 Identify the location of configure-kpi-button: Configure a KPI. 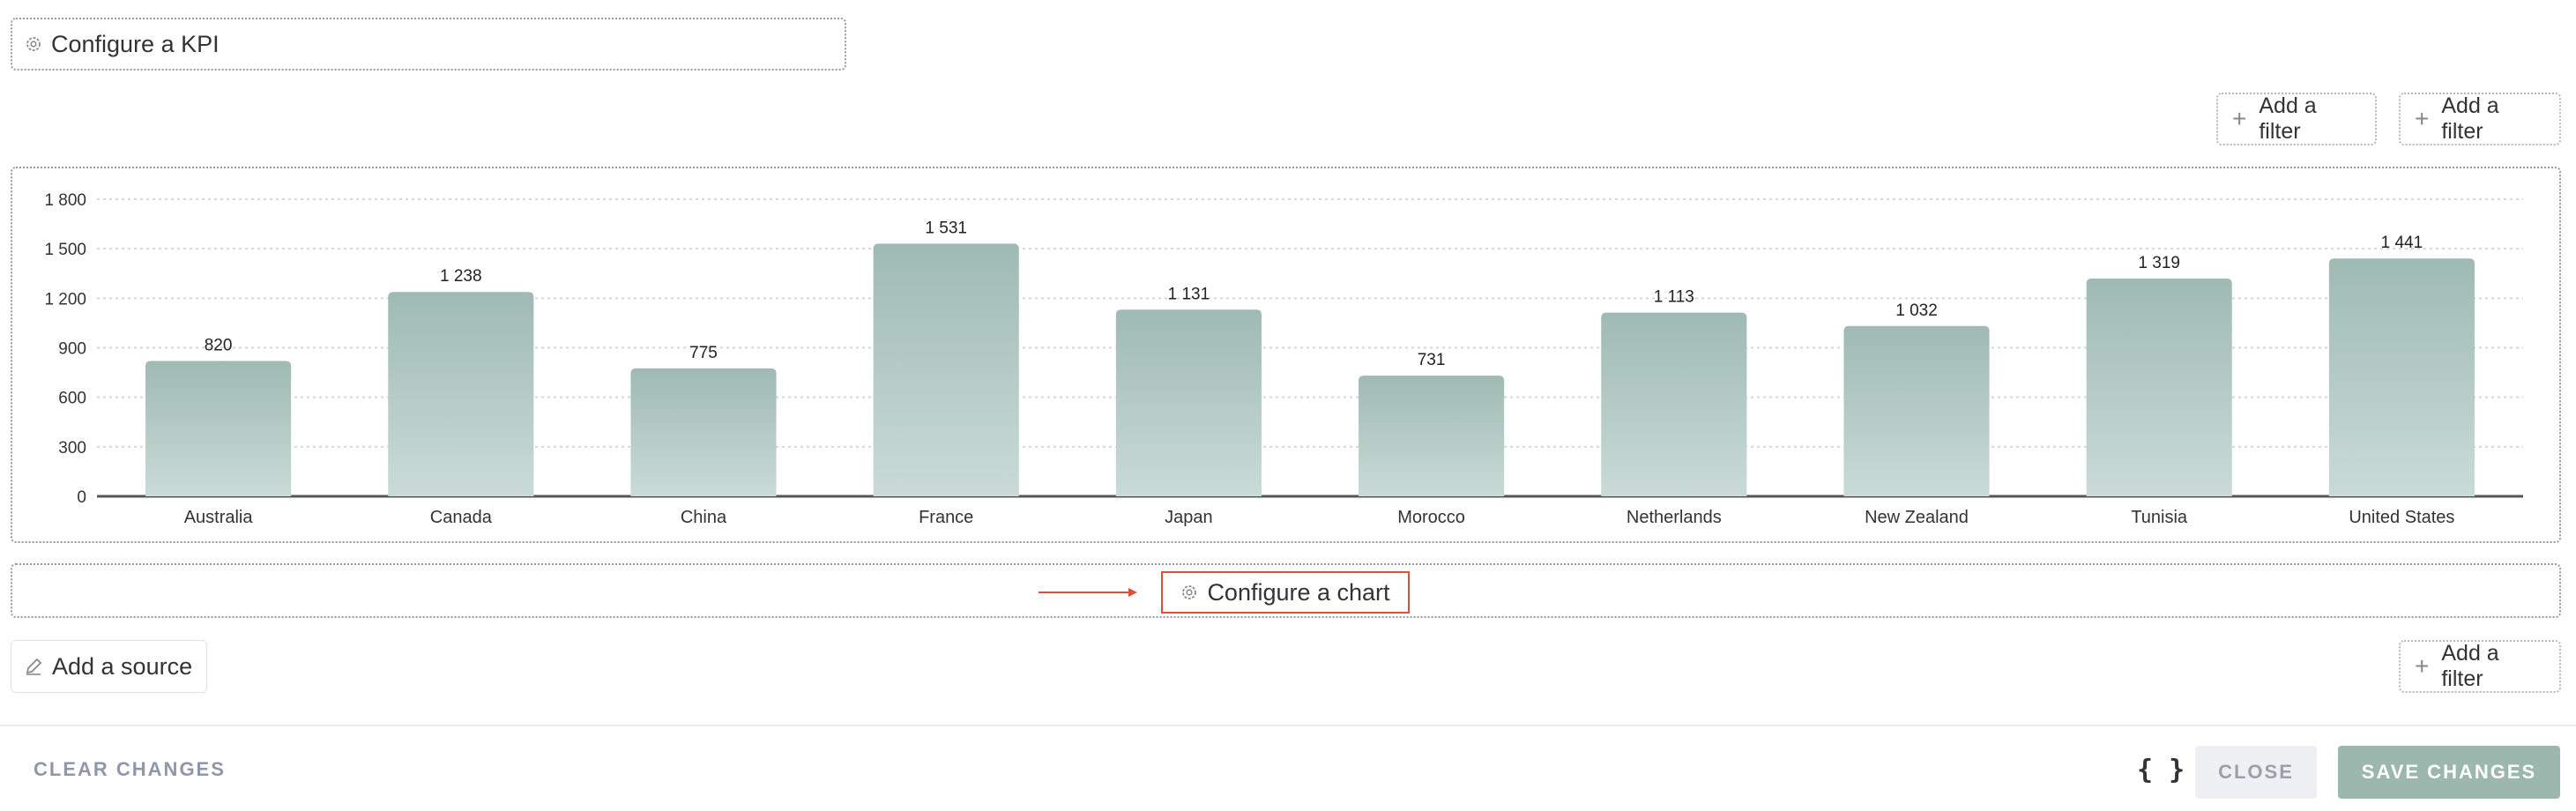
(429, 44).